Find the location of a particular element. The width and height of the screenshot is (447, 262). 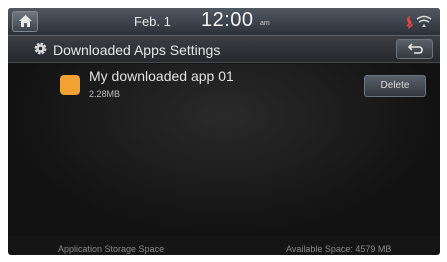

home-icon is located at coordinates (25, 21).